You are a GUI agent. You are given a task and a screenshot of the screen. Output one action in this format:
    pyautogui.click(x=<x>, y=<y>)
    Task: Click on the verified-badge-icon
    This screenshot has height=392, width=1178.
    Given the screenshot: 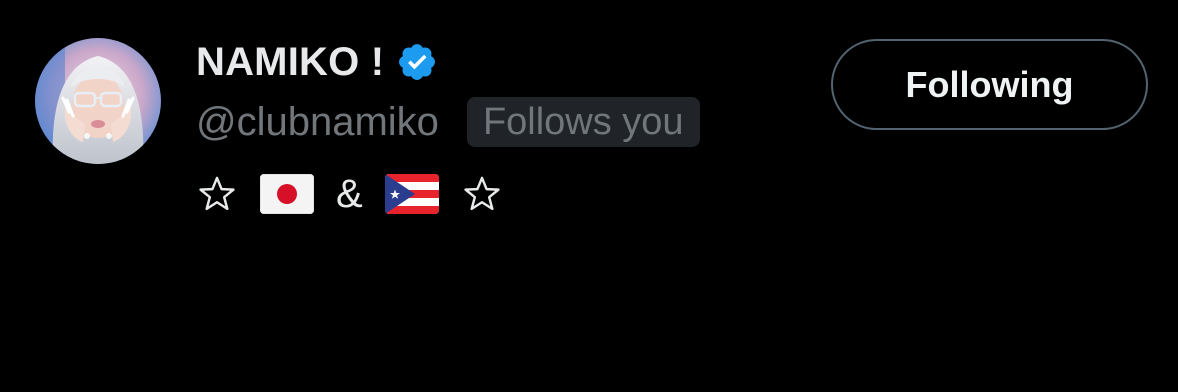 What is the action you would take?
    pyautogui.click(x=417, y=62)
    